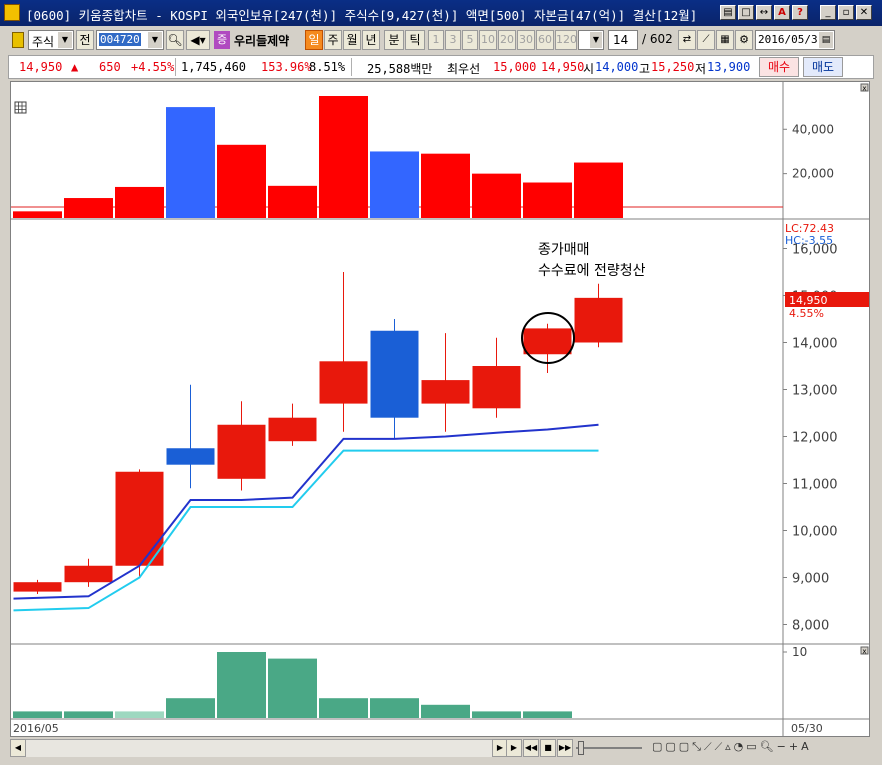  What do you see at coordinates (51, 40) in the screenshot?
I see `market-type-select: 주식 ▼` at bounding box center [51, 40].